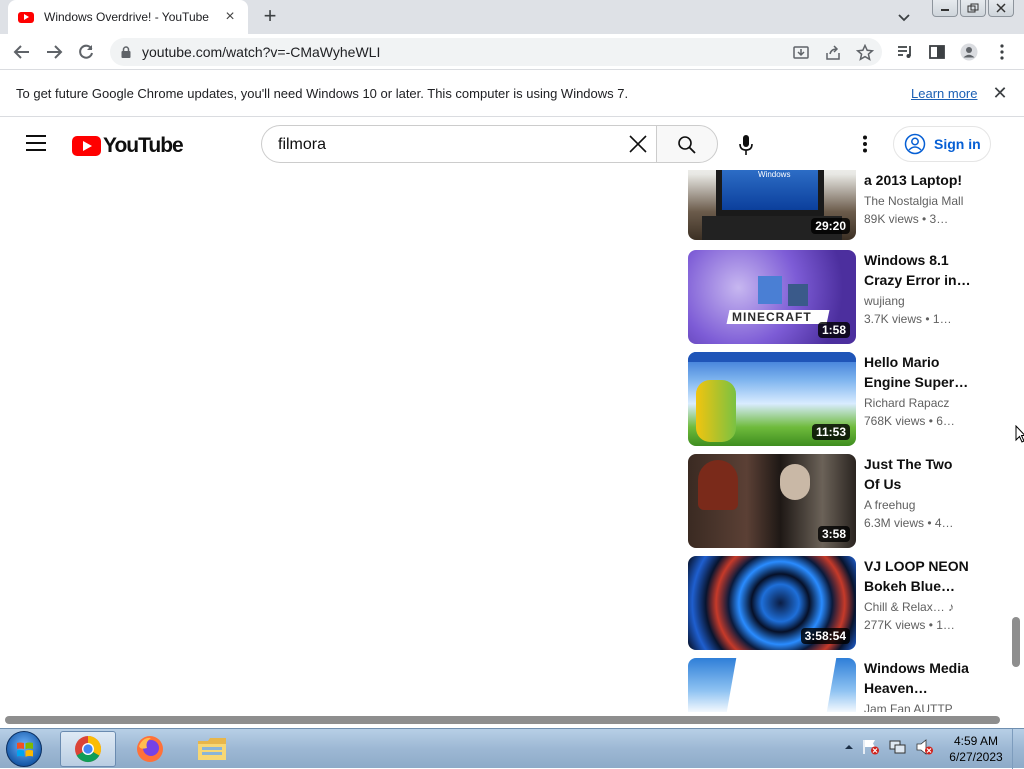  Describe the element at coordinates (270, 17) in the screenshot. I see `new-tab-button: +` at that location.